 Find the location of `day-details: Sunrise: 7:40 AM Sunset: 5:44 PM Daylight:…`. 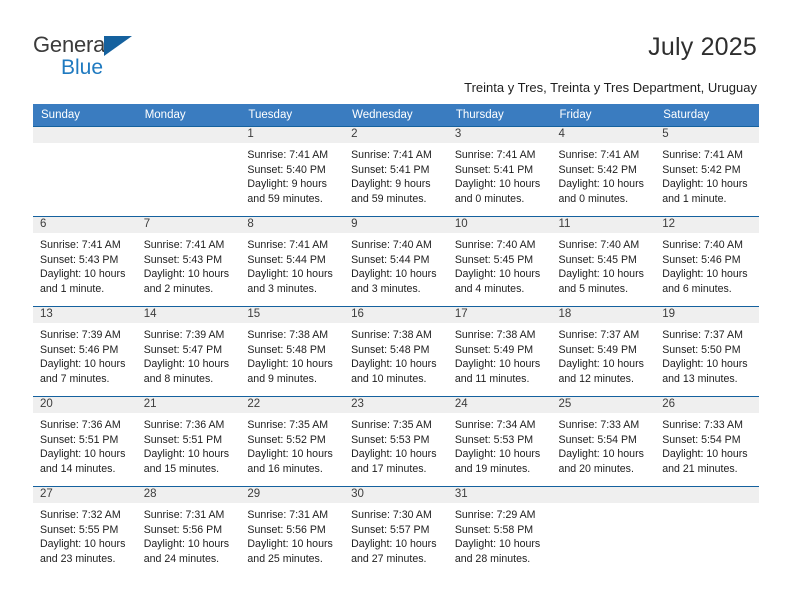

day-details: Sunrise: 7:40 AM Sunset: 5:44 PM Daylight:… is located at coordinates (396, 264).